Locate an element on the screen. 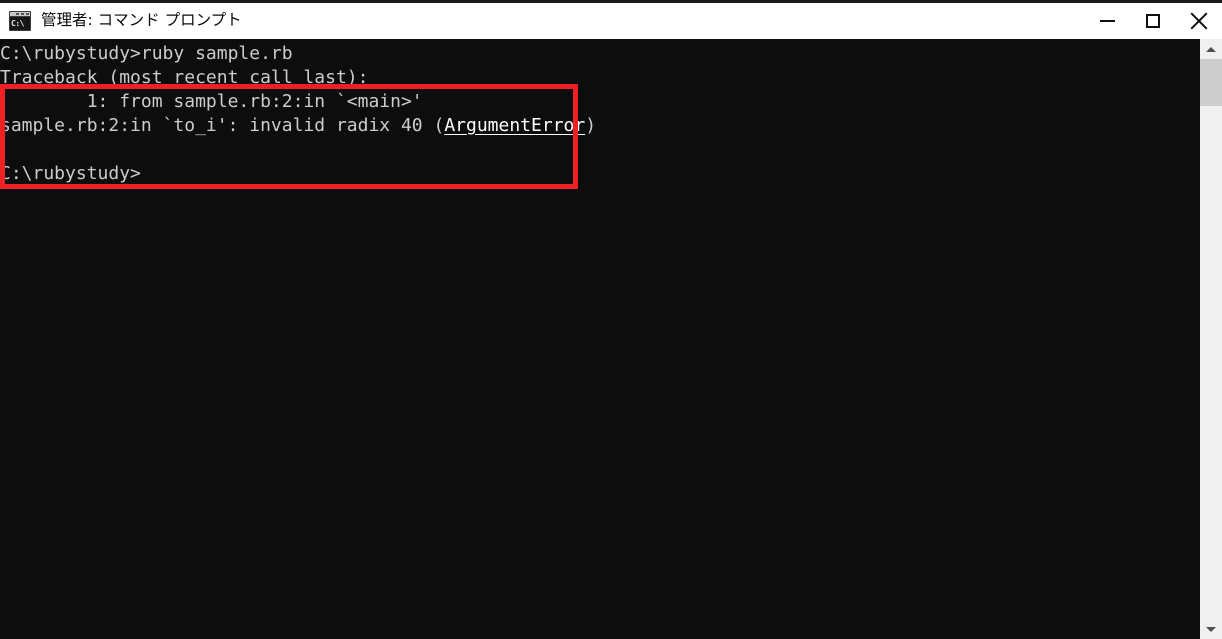 The image size is (1222, 639). console-error-type: ArgumentError is located at coordinates (515, 125).